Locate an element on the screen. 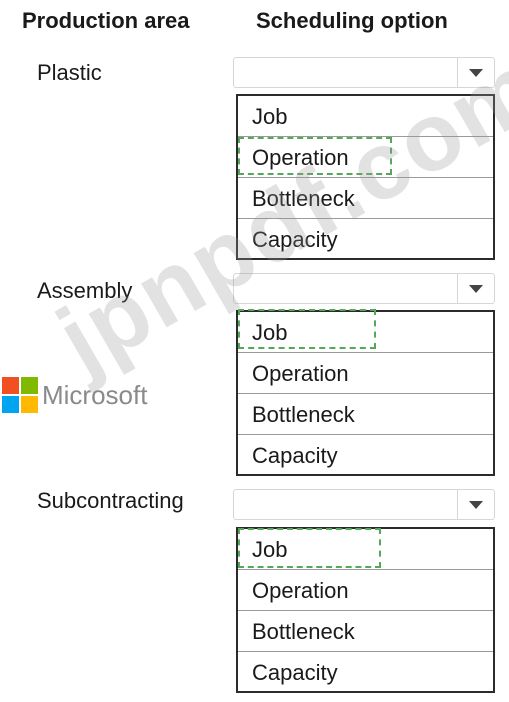 Image resolution: width=509 pixels, height=702 pixels. options-list-assembly: Job Operation Bottleneck Capacity is located at coordinates (365, 393).